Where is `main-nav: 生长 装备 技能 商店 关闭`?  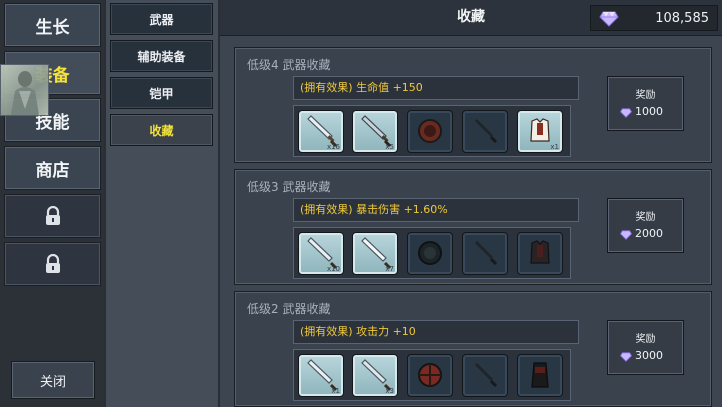
main-nav: 生长 装备 技能 商店 关闭 is located at coordinates (52, 203).